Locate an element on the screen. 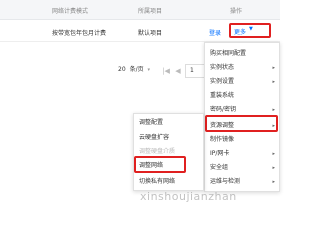 Image resolution: width=320 pixels, height=240 pixels. menu-item-instance-settings: 实例设置 ▸ is located at coordinates (242, 82).